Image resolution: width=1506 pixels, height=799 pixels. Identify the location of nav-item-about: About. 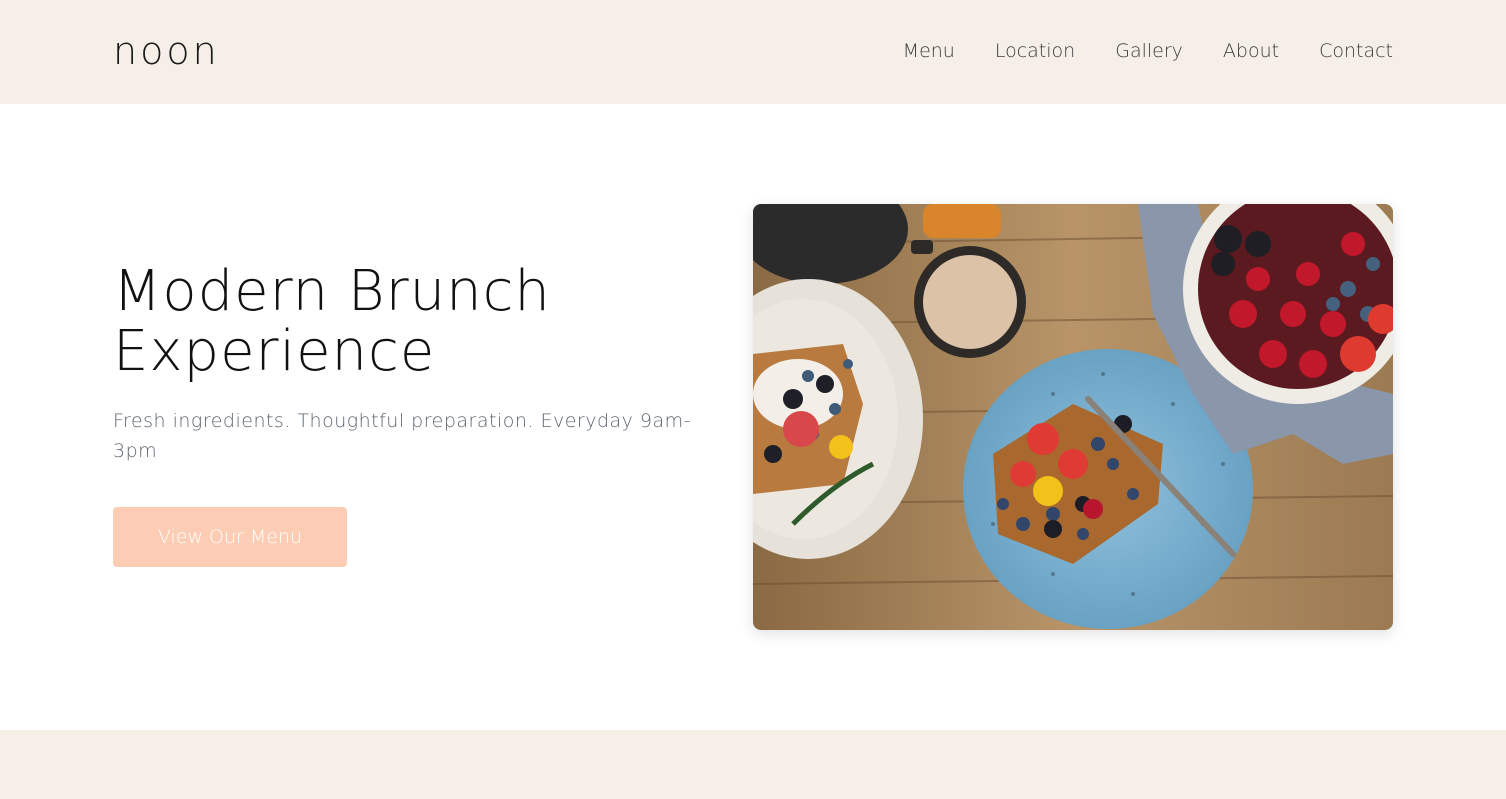
(1251, 51).